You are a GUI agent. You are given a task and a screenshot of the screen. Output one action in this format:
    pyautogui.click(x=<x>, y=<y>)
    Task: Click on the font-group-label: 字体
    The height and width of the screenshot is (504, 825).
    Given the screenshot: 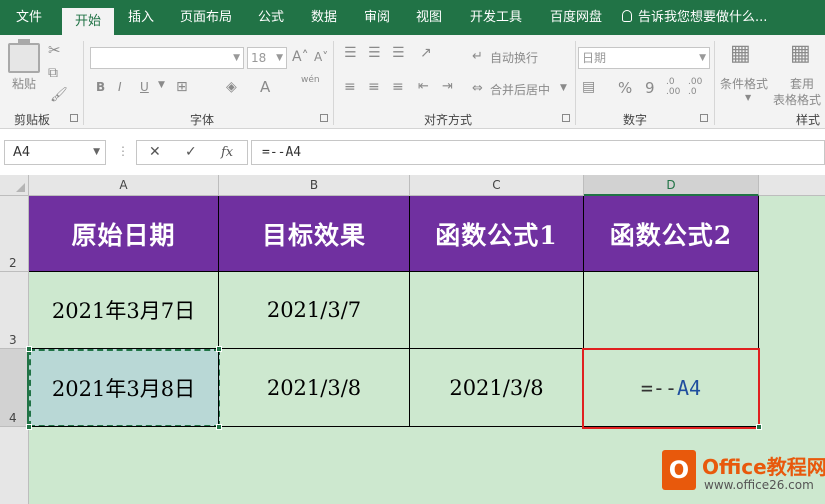 What is the action you would take?
    pyautogui.click(x=202, y=120)
    